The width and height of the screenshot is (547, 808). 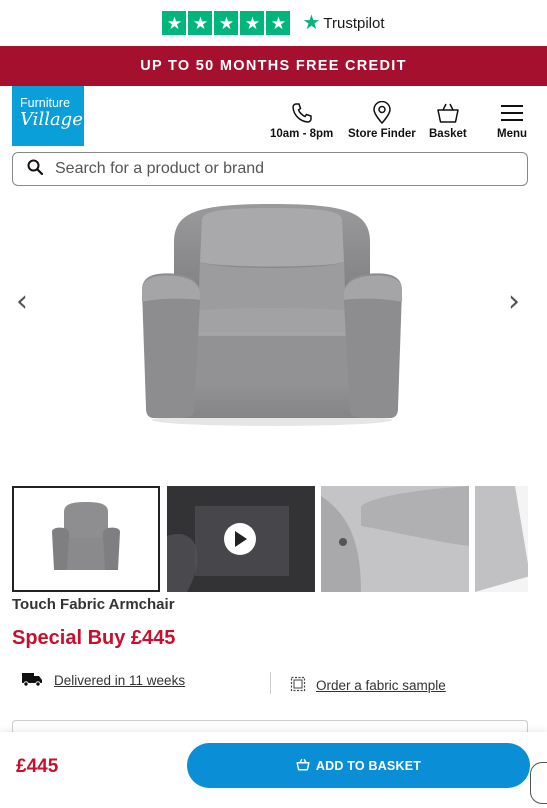 I want to click on sticky-buy-bar: £445 ADD TO BASKET, so click(x=273, y=770).